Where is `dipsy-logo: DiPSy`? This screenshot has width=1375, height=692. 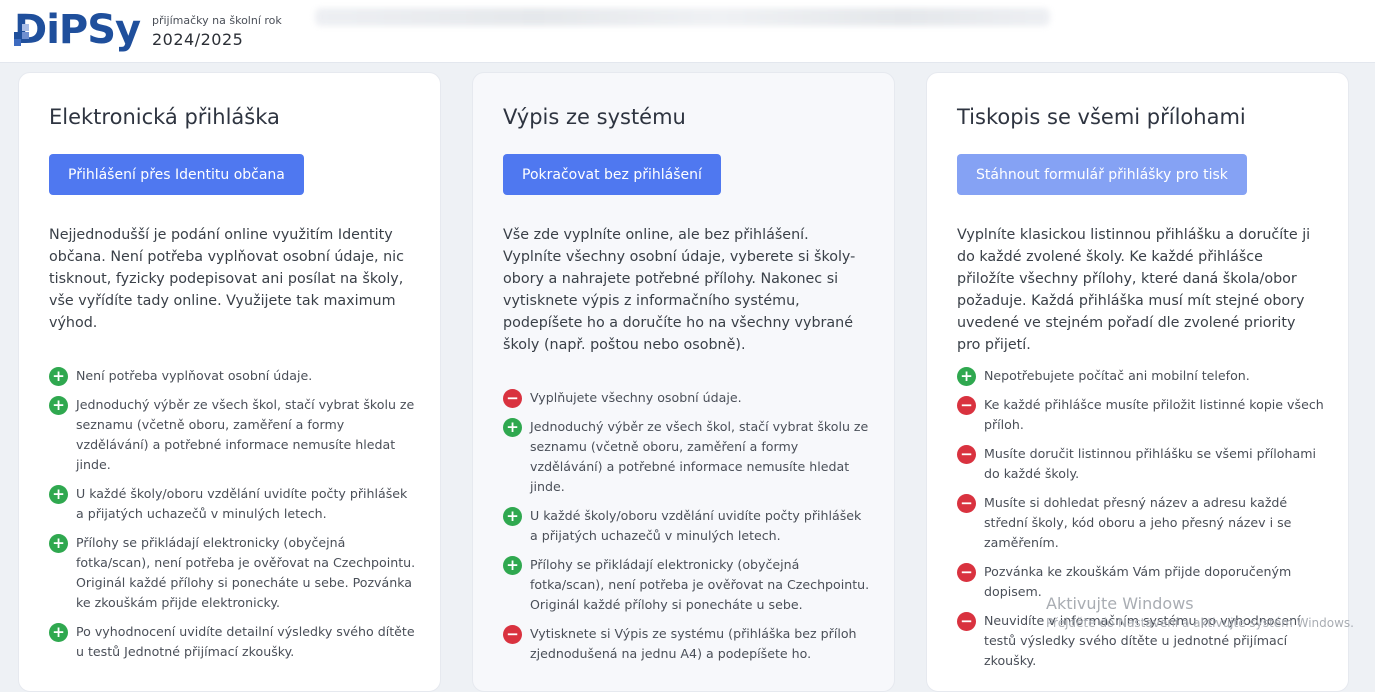 dipsy-logo: DiPSy is located at coordinates (77, 28).